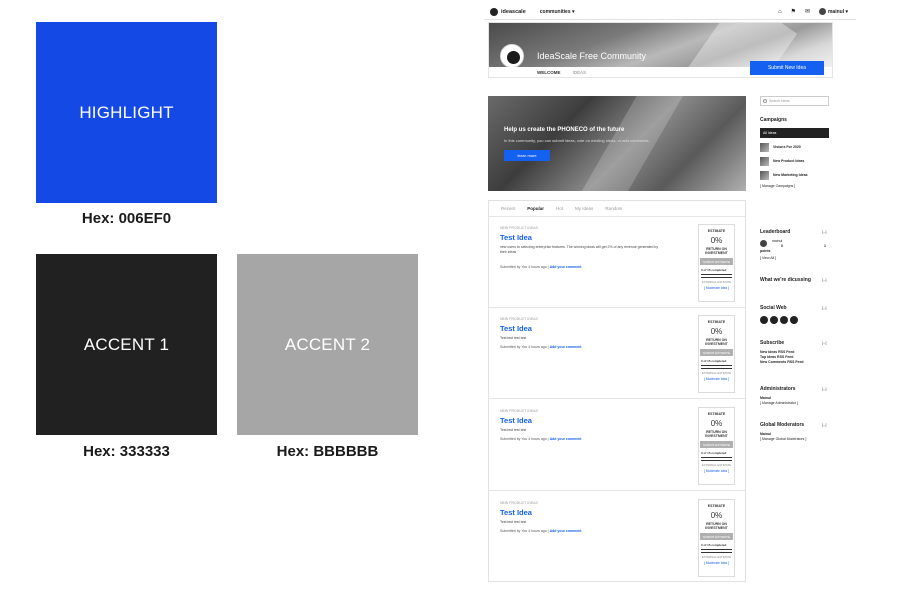 This screenshot has width=901, height=598. What do you see at coordinates (765, 101) in the screenshot?
I see `search-icon` at bounding box center [765, 101].